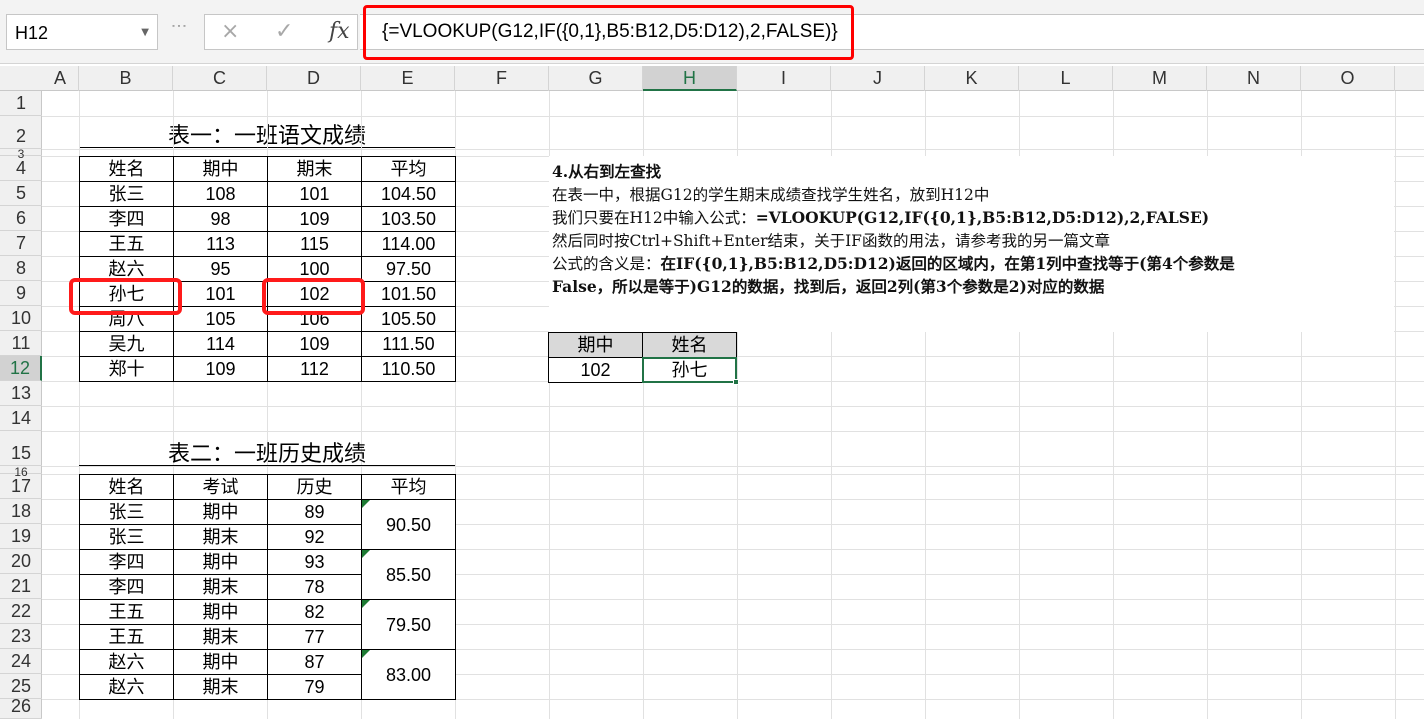 Image resolution: width=1424 pixels, height=719 pixels. Describe the element at coordinates (21, 586) in the screenshot. I see `row-header-21: 21` at that location.